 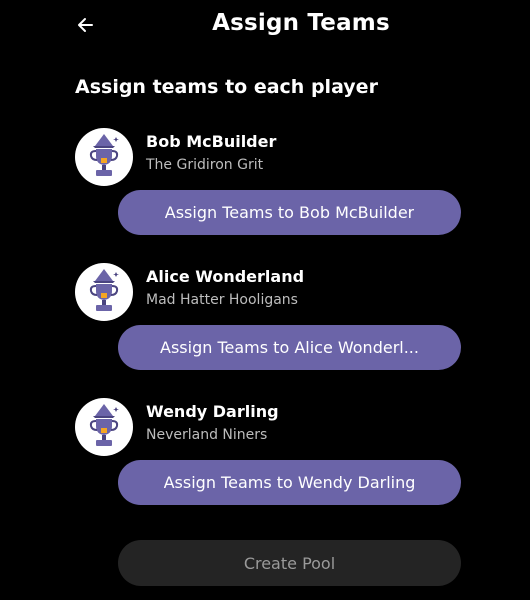 I want to click on page-title: Assign Teams, so click(x=301, y=23).